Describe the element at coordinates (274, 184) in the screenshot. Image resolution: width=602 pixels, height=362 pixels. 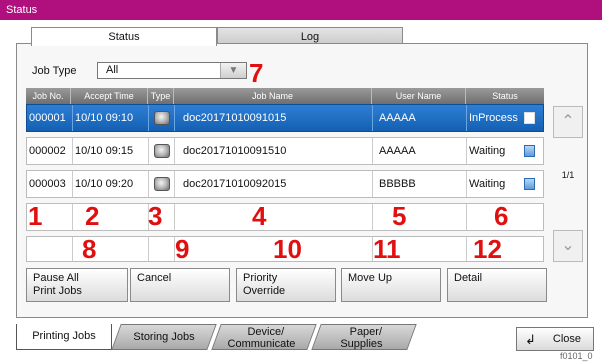
I see `cell-job-name: doc20171010092015` at that location.